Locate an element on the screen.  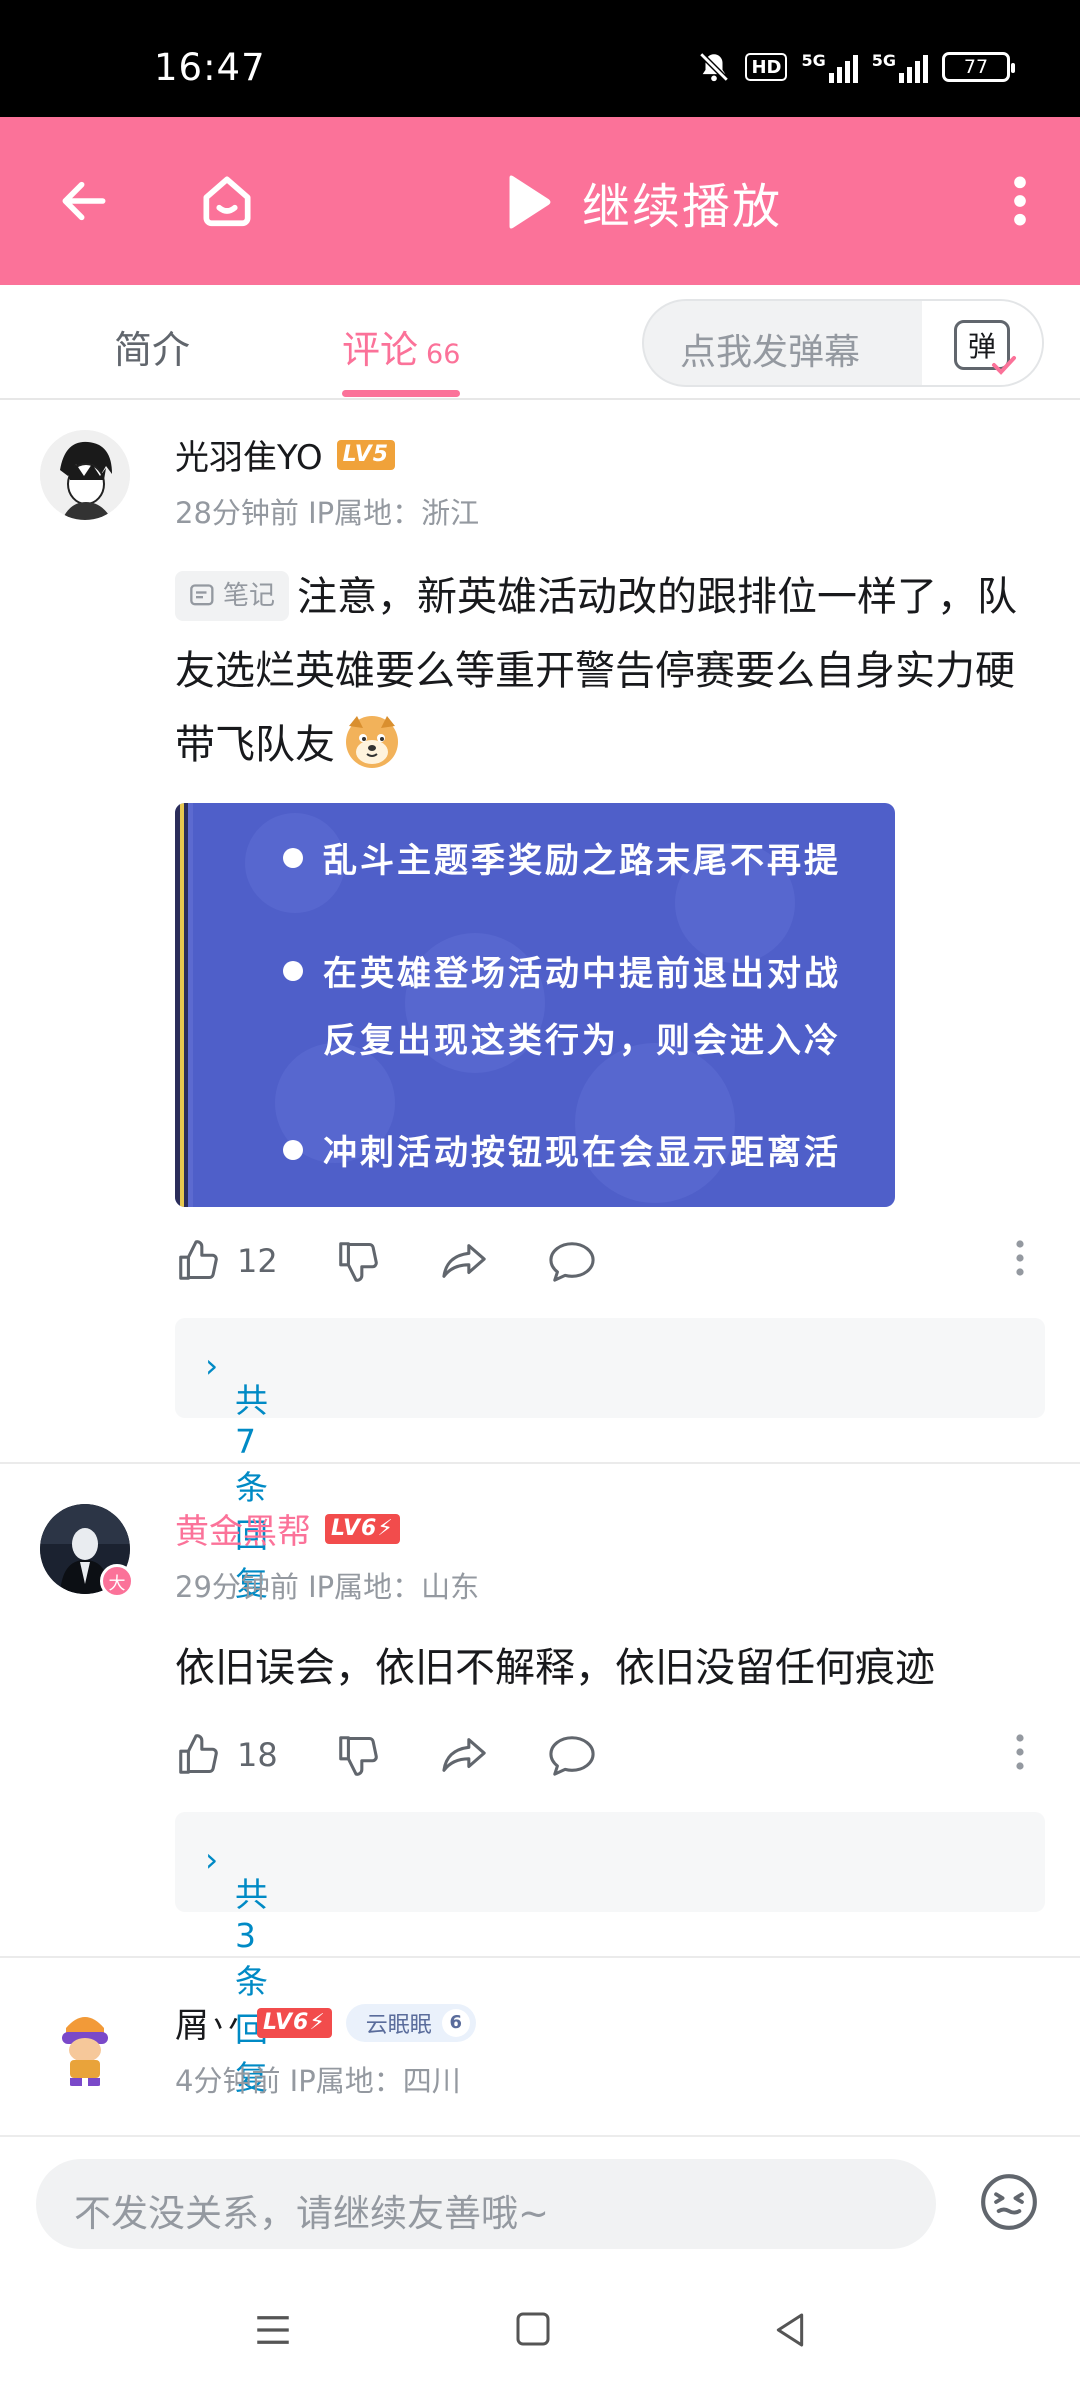
system-nav-bar is located at coordinates (540, 2332).